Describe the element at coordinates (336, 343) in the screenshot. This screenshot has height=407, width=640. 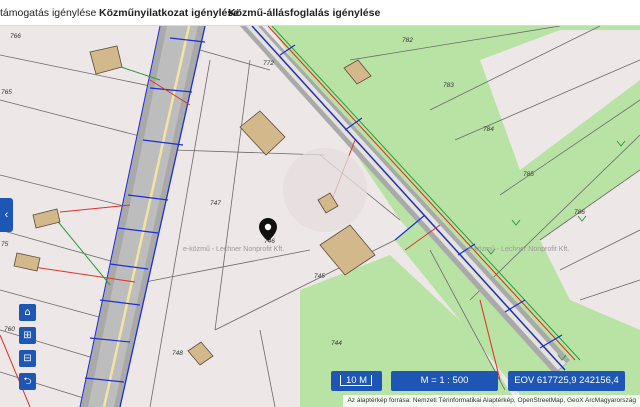
I see `parcel-label: 744` at that location.